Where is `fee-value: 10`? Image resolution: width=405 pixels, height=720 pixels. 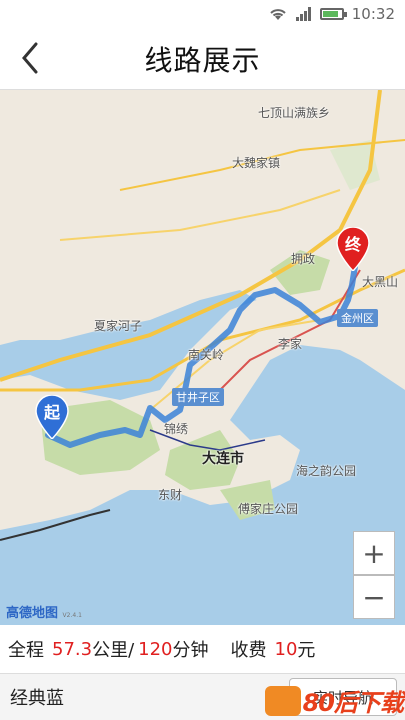 fee-value: 10 is located at coordinates (286, 649).